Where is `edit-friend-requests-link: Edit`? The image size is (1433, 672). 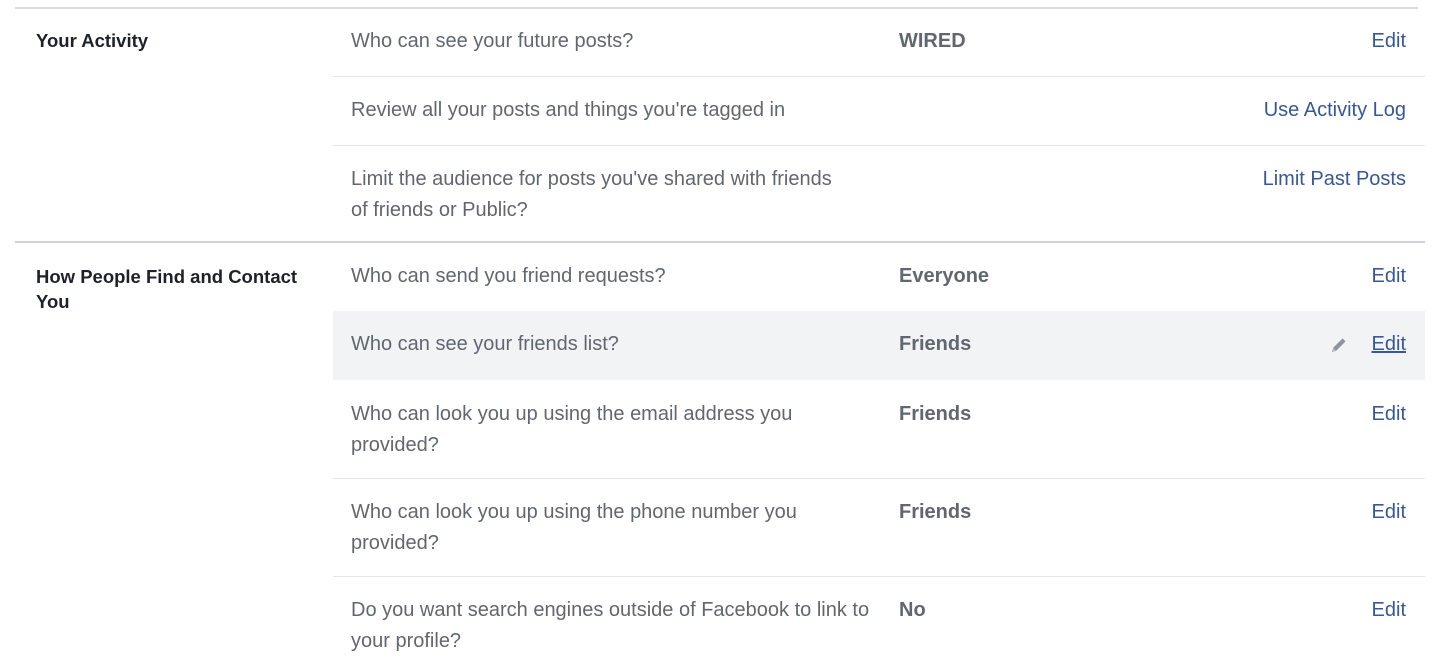
edit-friend-requests-link: Edit is located at coordinates (1389, 276).